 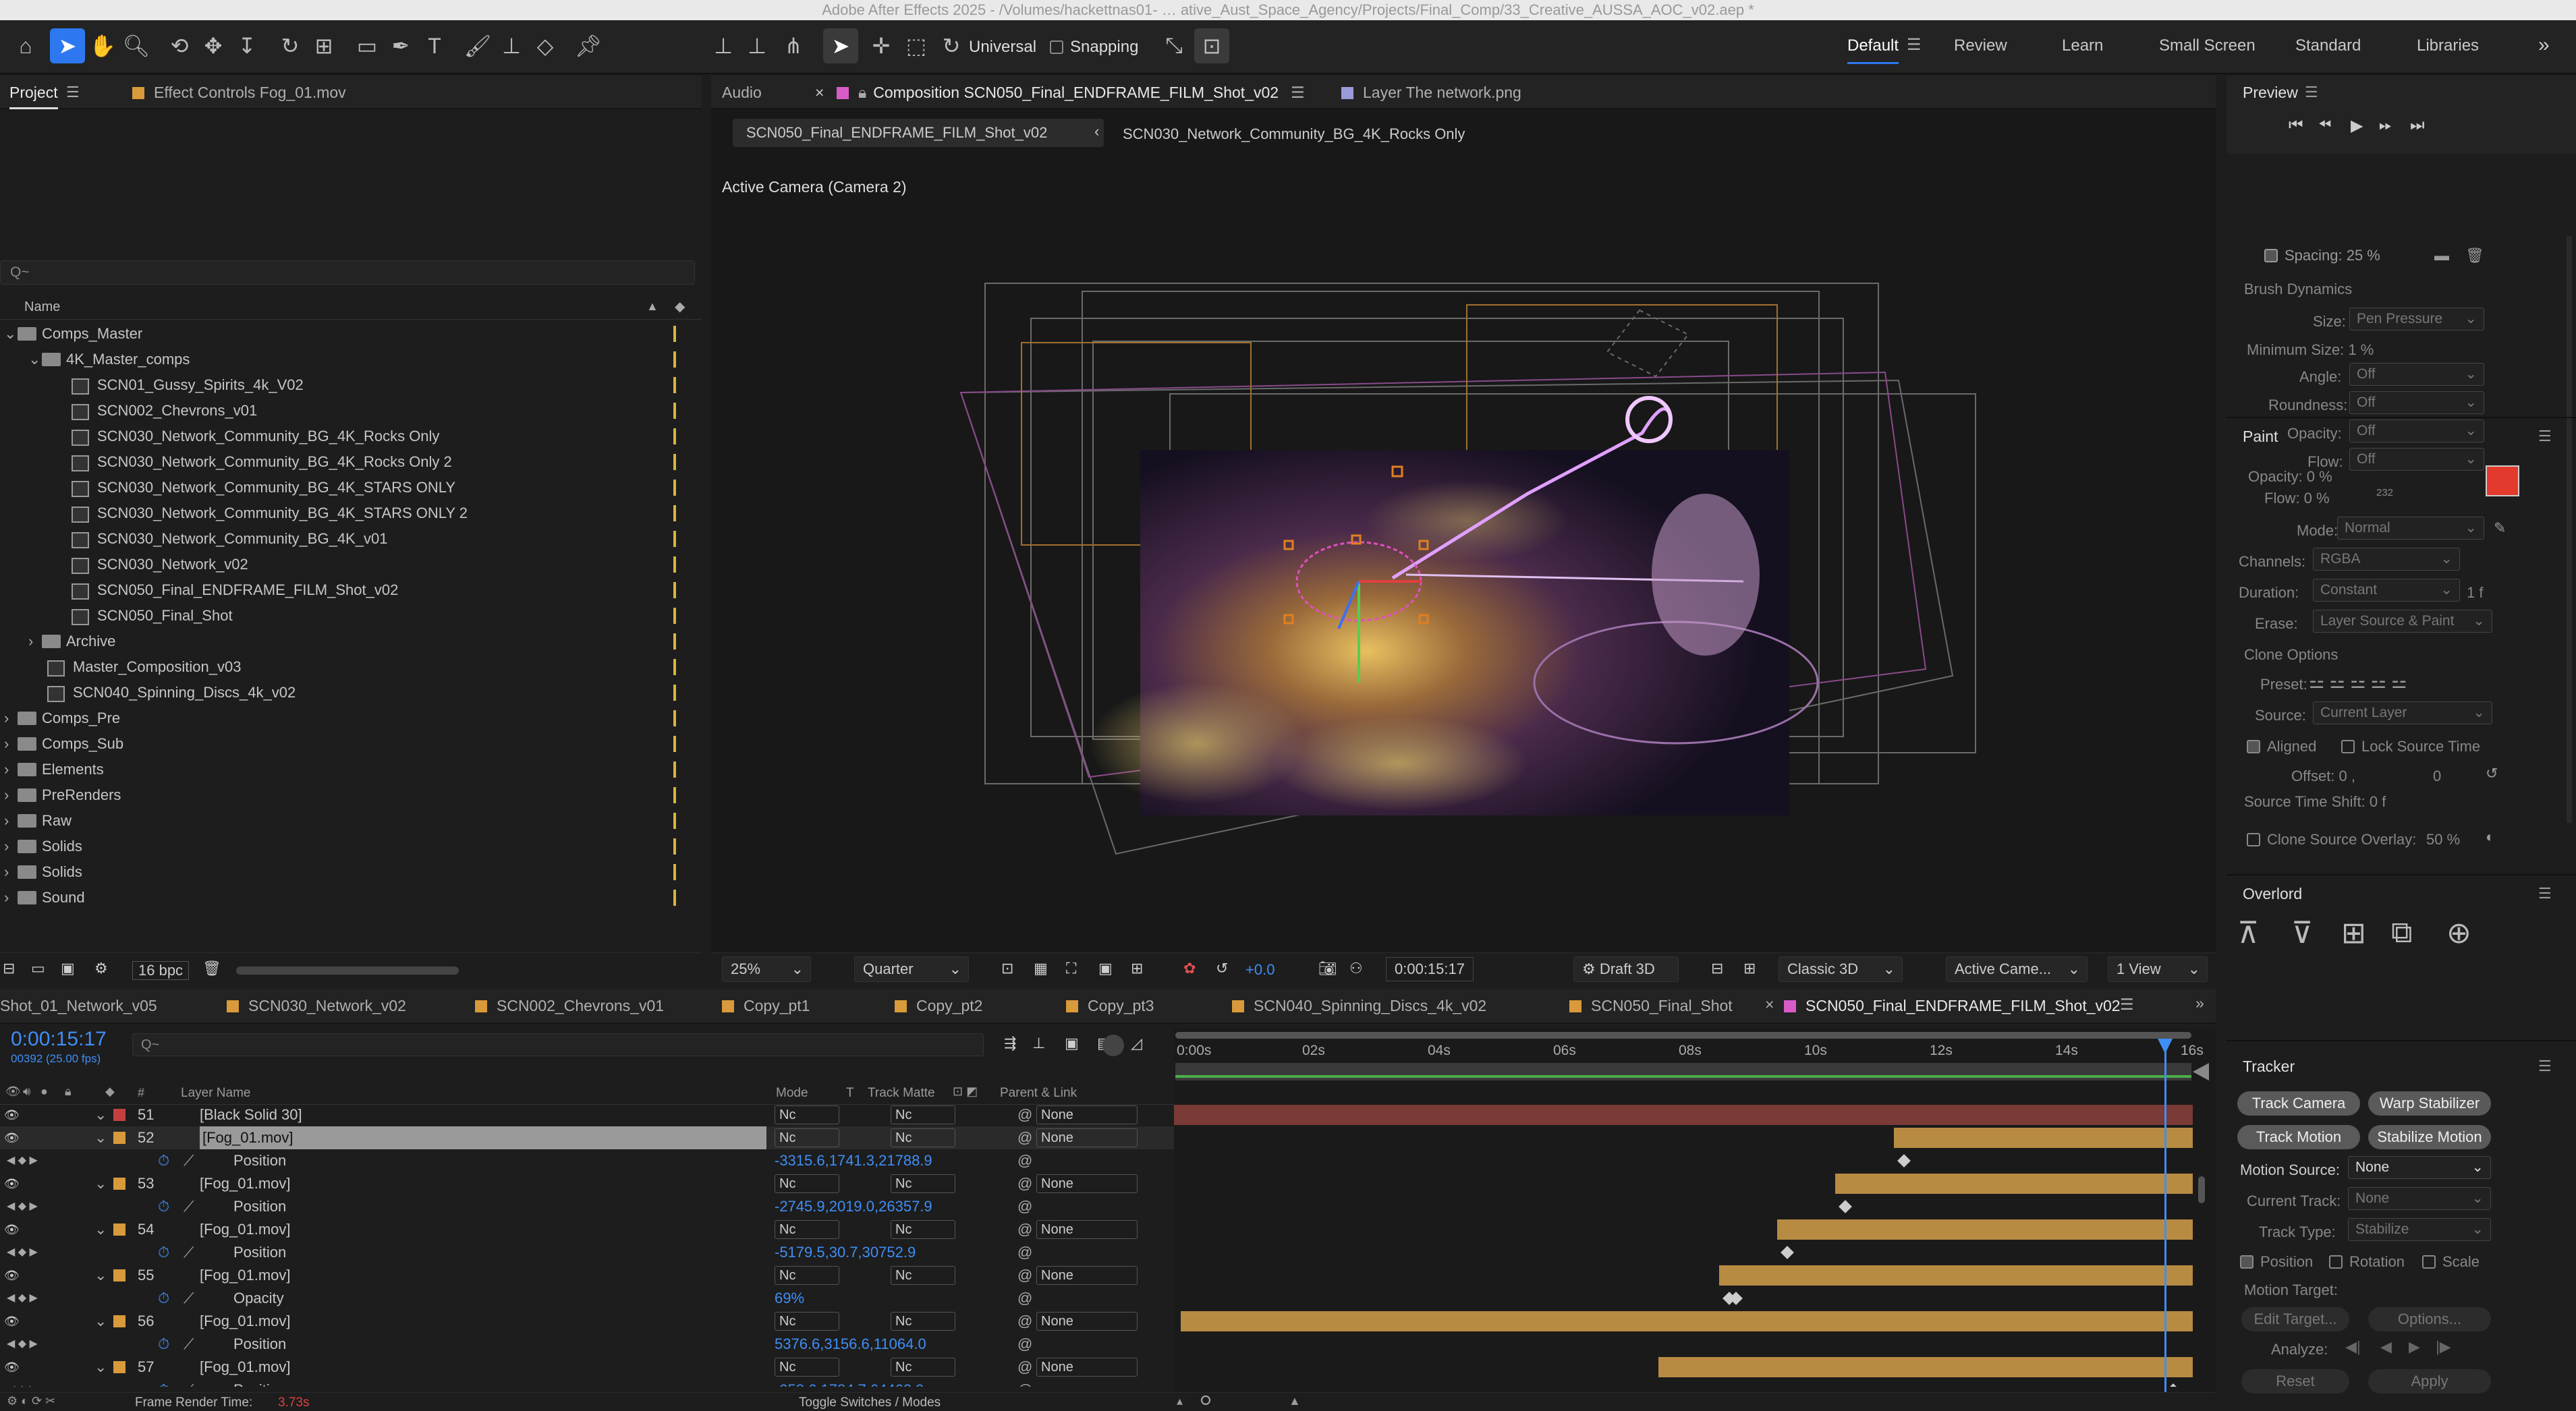 I want to click on analyze-backward-icon: ◀, so click(x=2386, y=1347).